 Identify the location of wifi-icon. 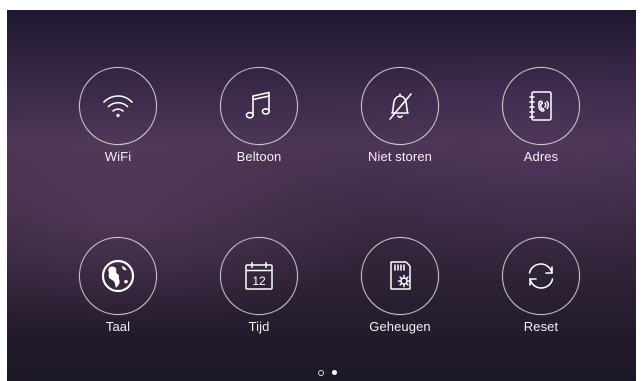
(118, 106).